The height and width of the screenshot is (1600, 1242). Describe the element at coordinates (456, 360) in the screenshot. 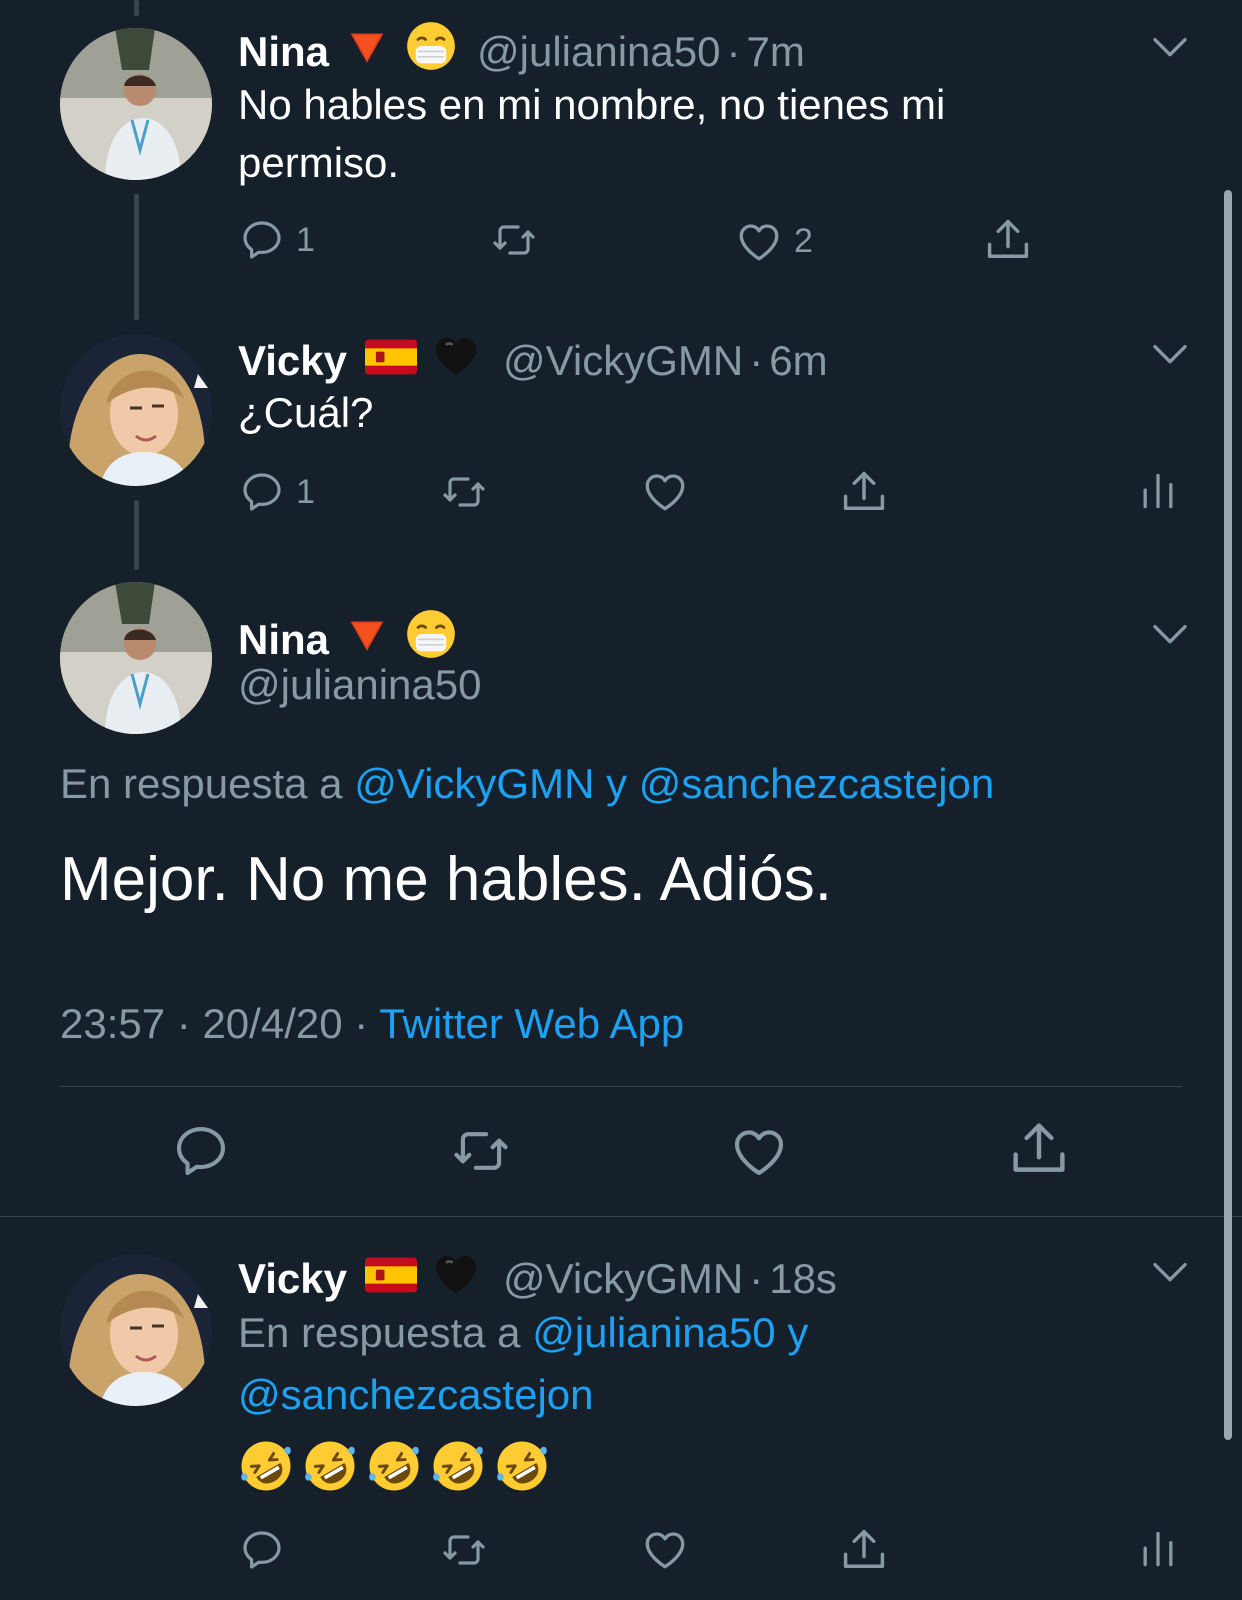

I see `black-heart-icon` at that location.